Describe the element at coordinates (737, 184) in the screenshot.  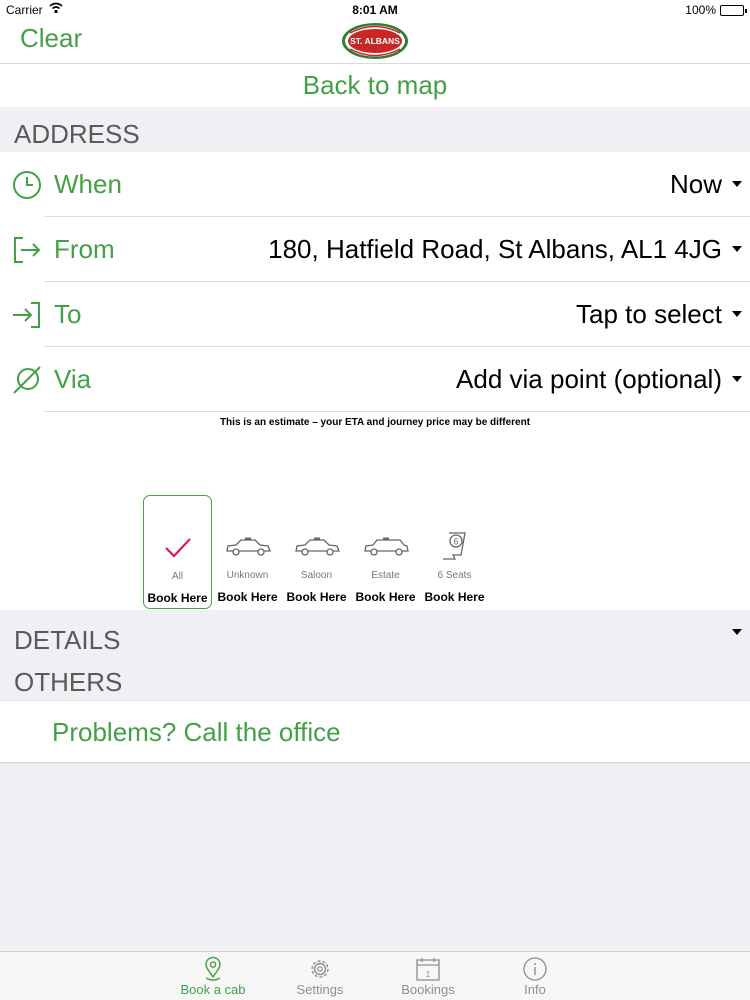
I see `when-dropdown-caret-icon` at that location.